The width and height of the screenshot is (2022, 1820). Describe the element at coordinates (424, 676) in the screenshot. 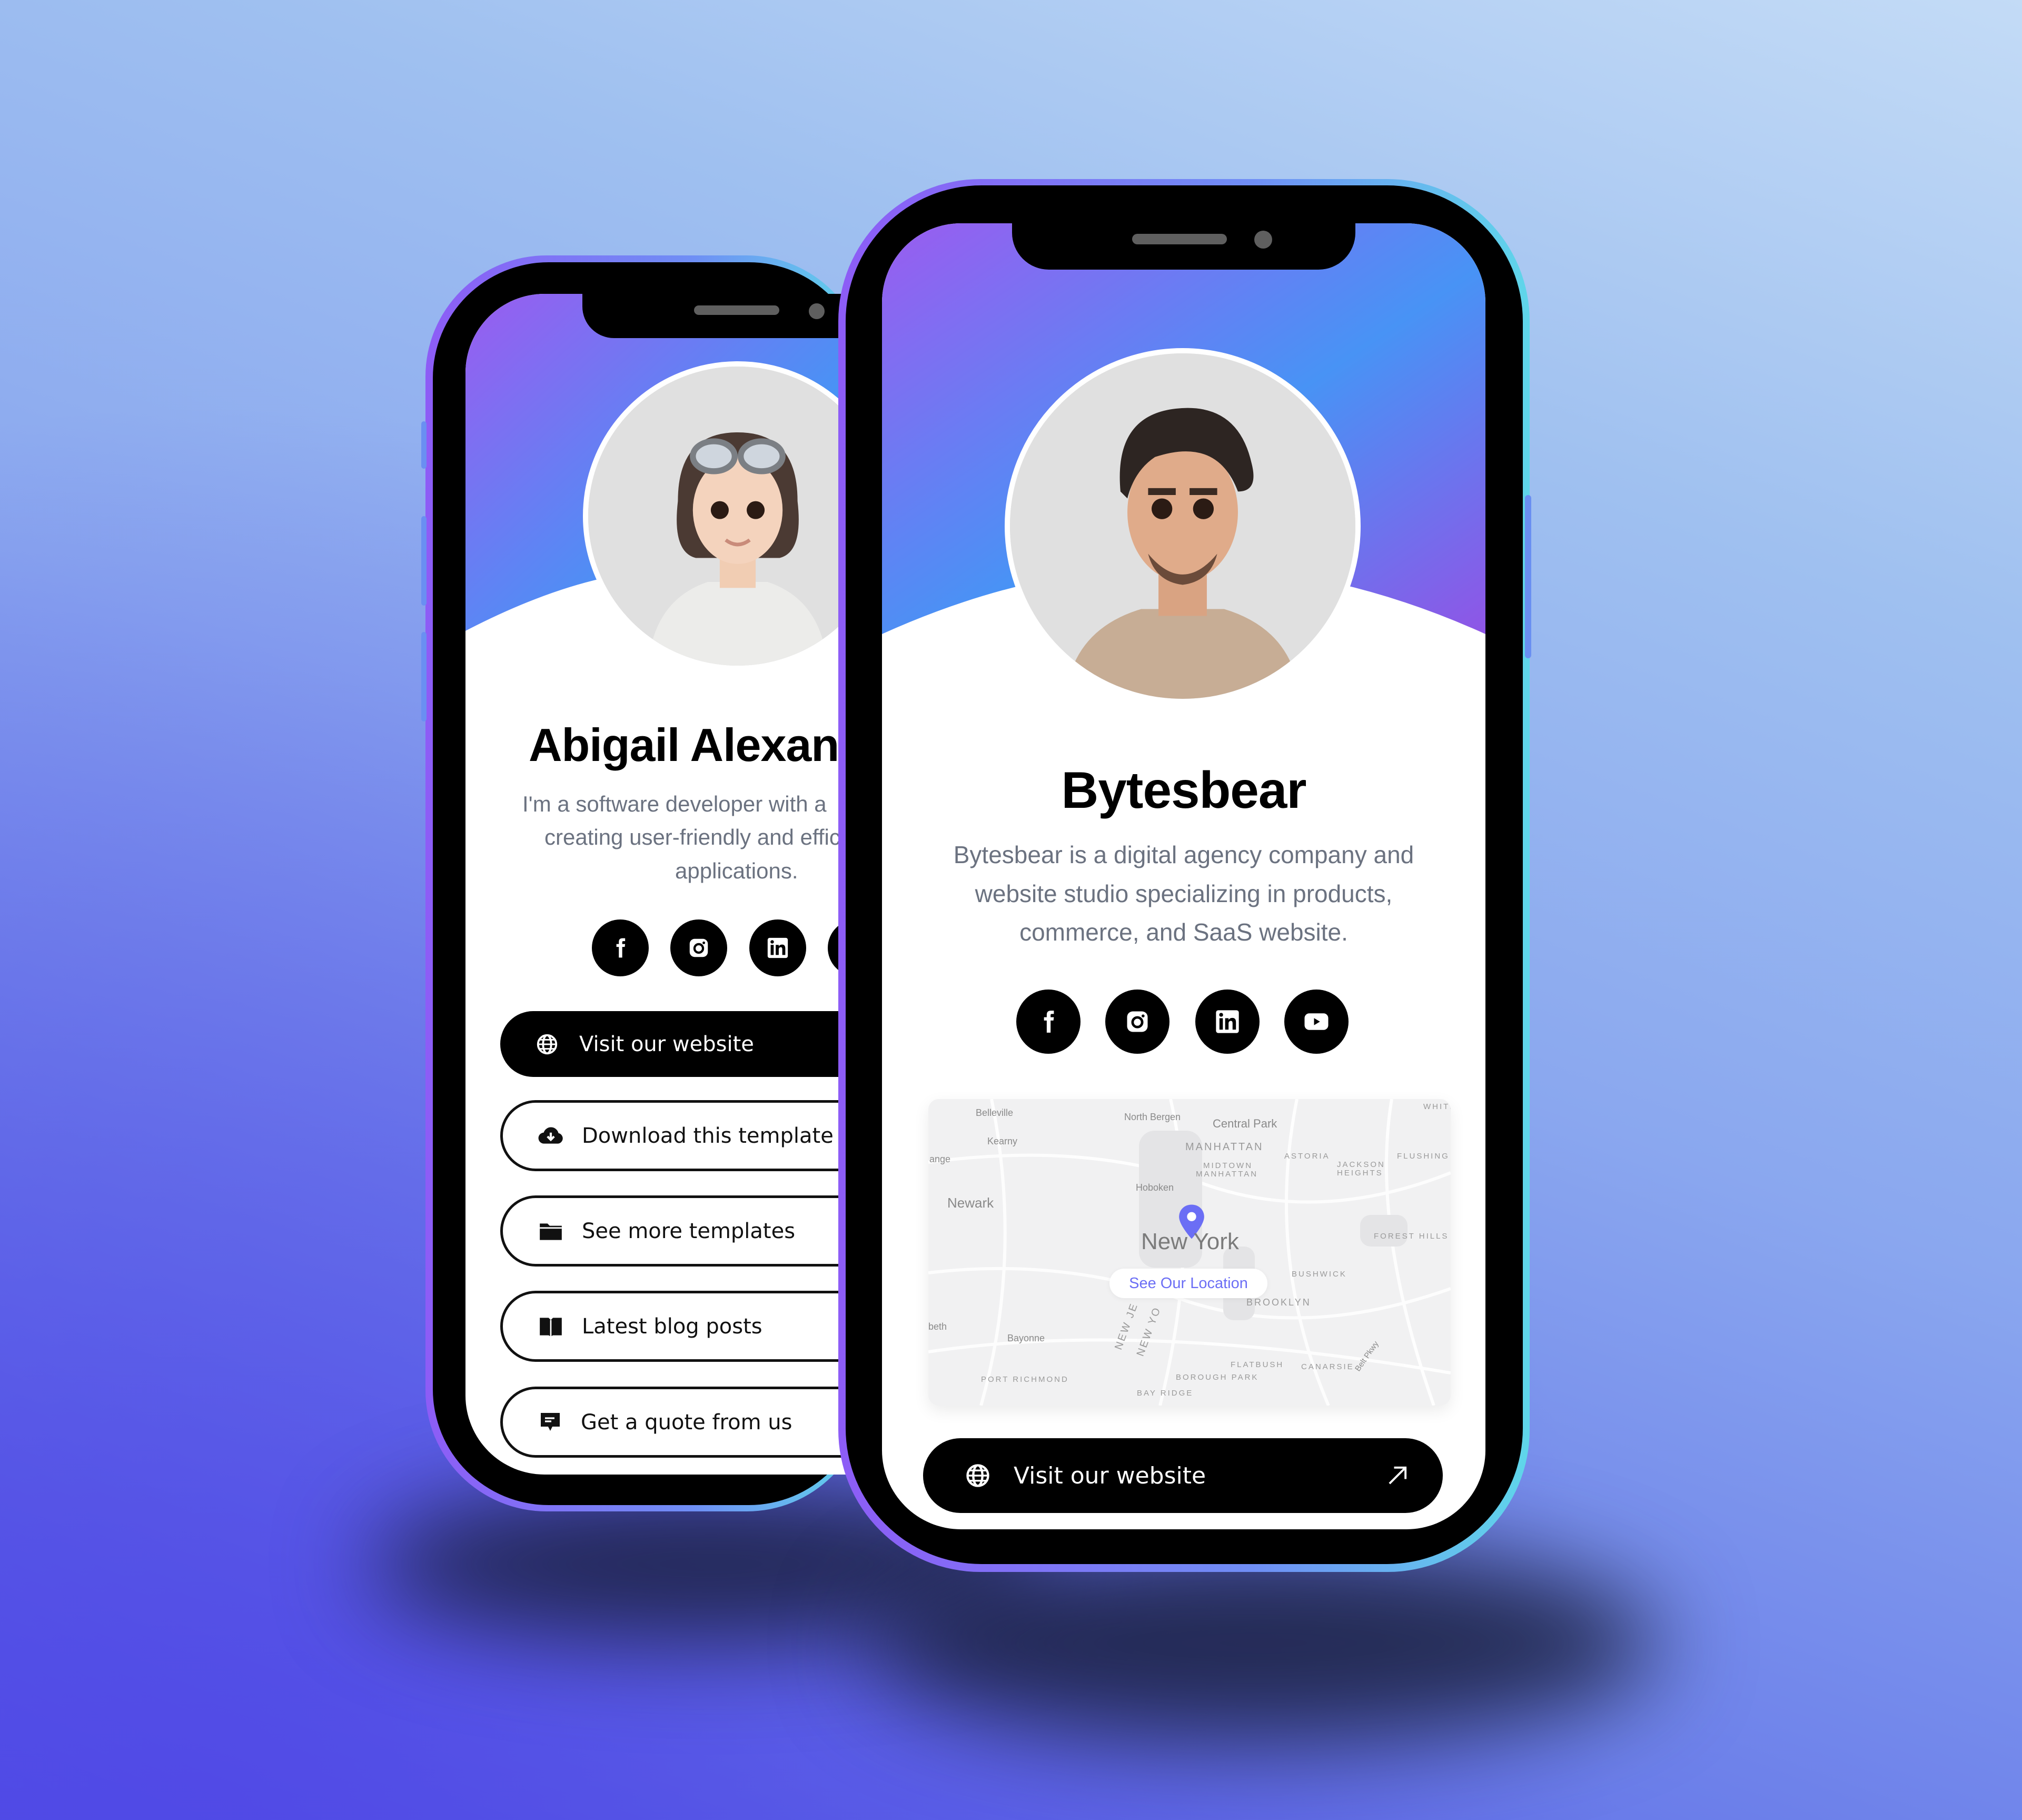

I see `back-phone-volume-down` at that location.